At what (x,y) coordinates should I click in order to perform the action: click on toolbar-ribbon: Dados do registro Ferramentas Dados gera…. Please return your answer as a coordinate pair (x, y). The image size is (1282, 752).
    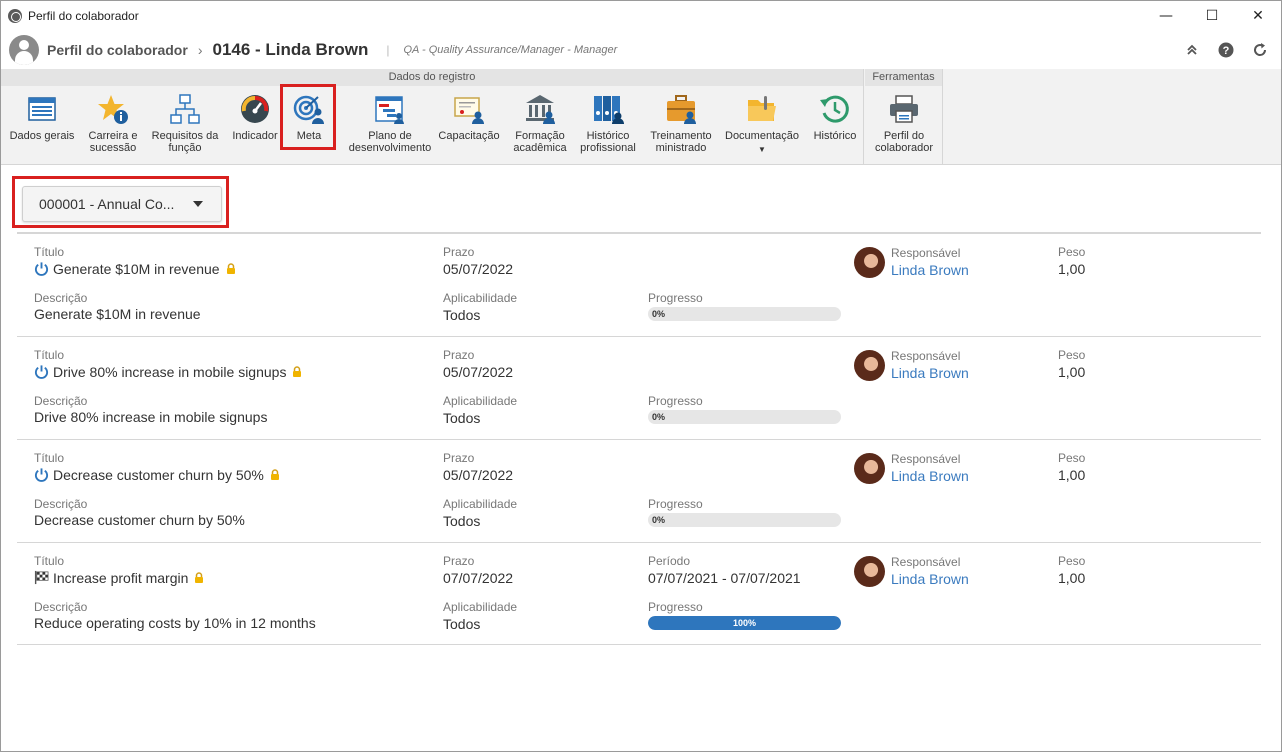
    Looking at the image, I should click on (641, 117).